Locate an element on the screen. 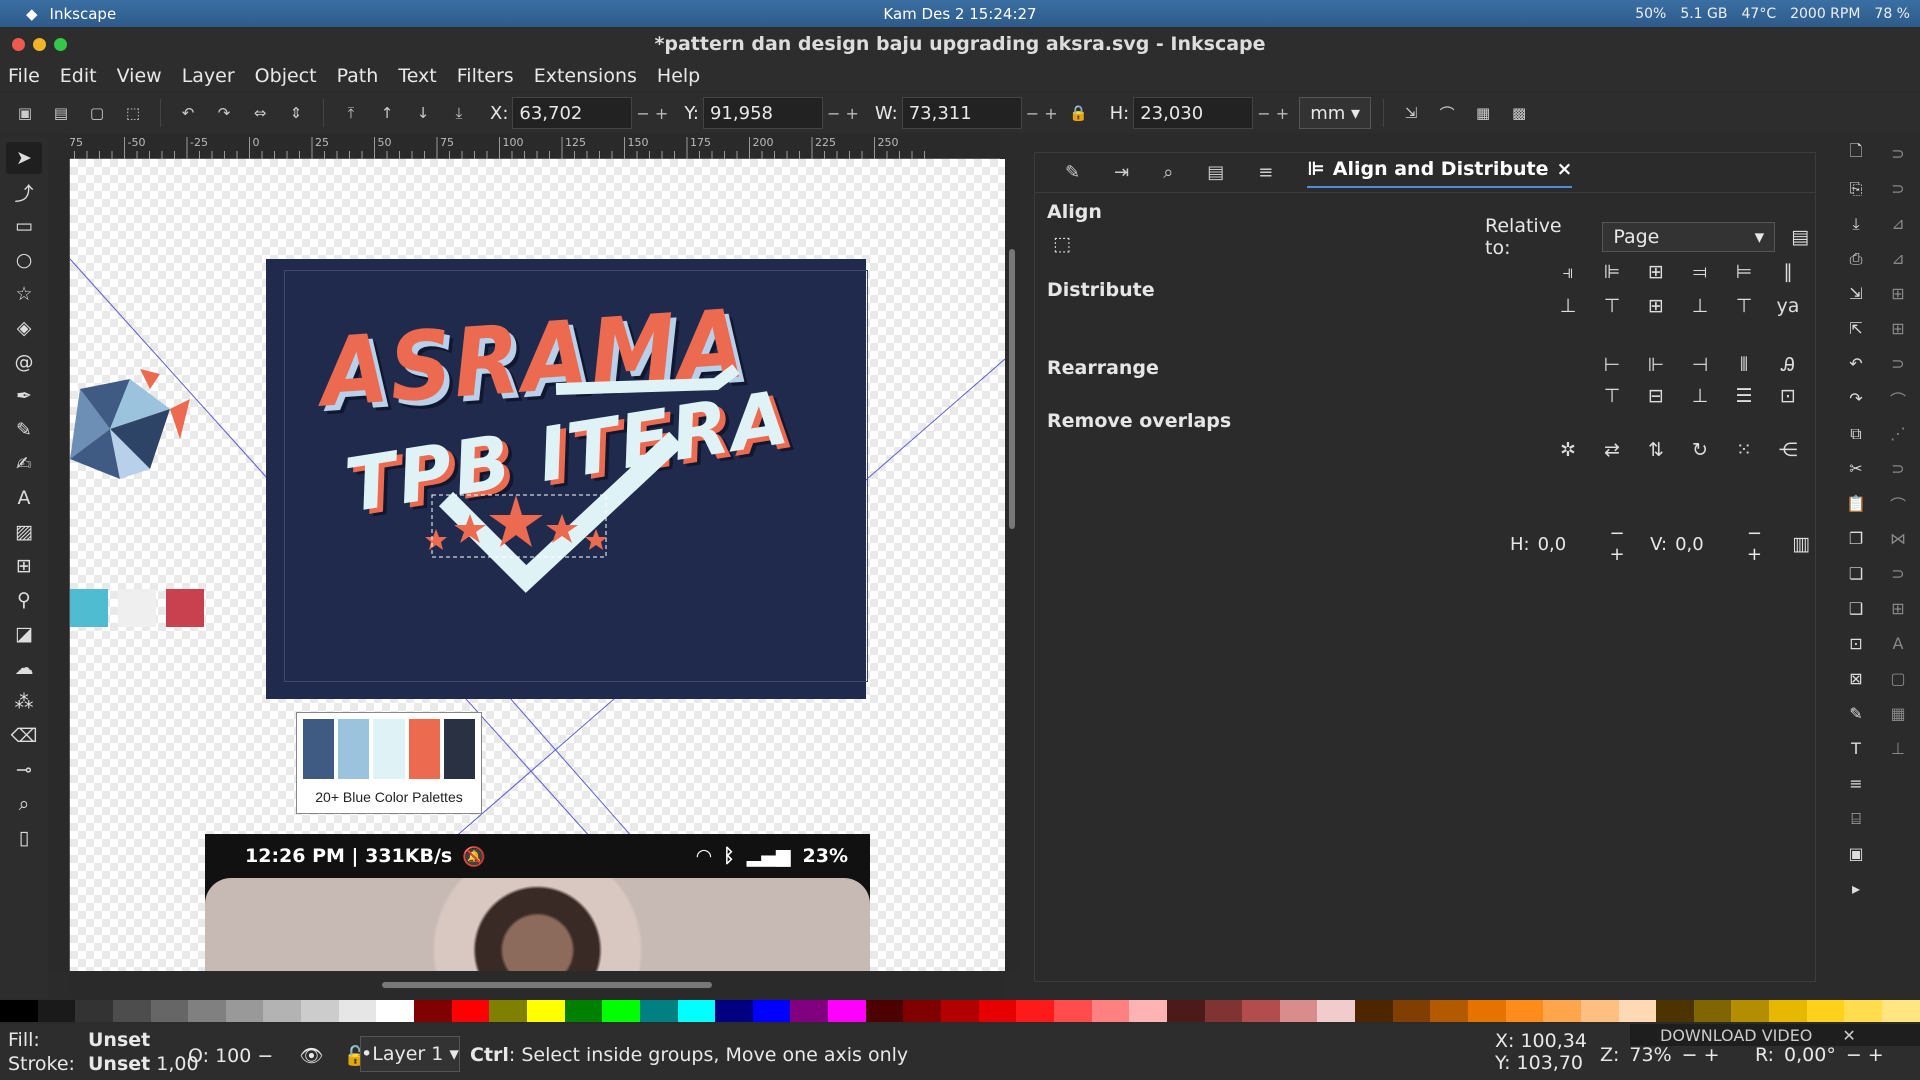 The image size is (1920, 1080). system-app-name: Inkscape is located at coordinates (83, 14).